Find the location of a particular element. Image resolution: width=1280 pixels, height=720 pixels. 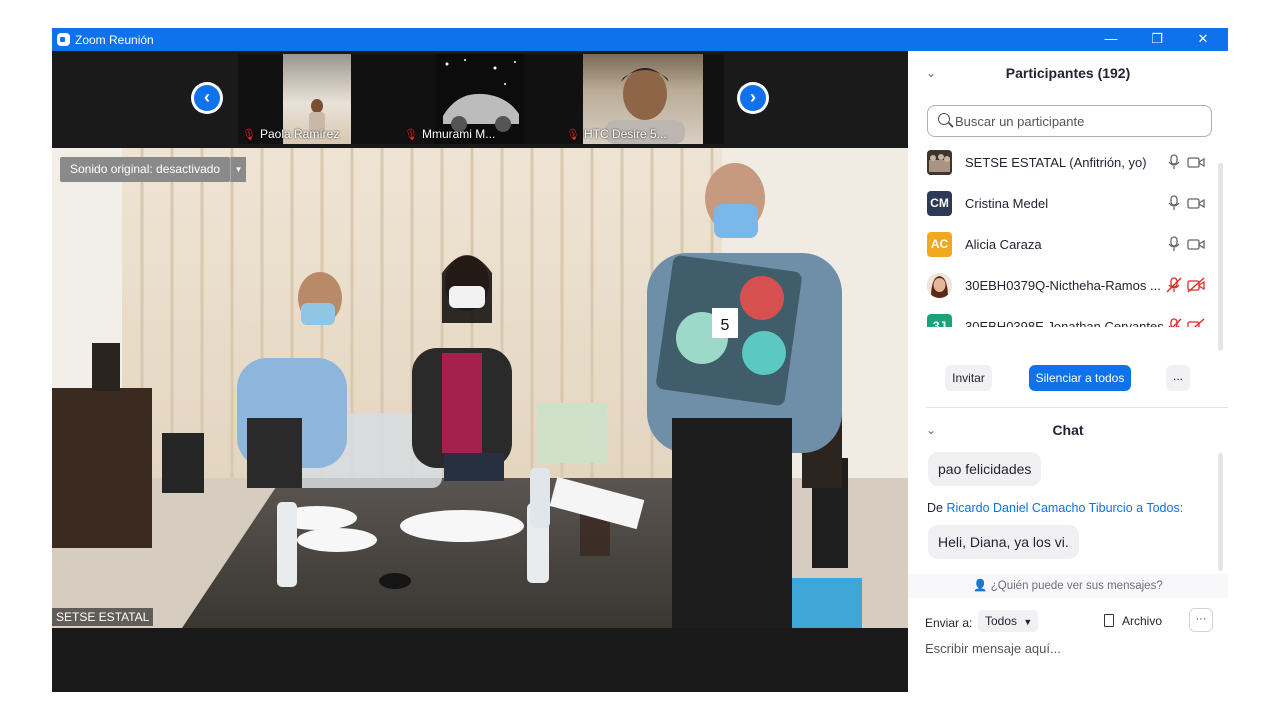

chat-title: Chat is located at coordinates (1068, 430).